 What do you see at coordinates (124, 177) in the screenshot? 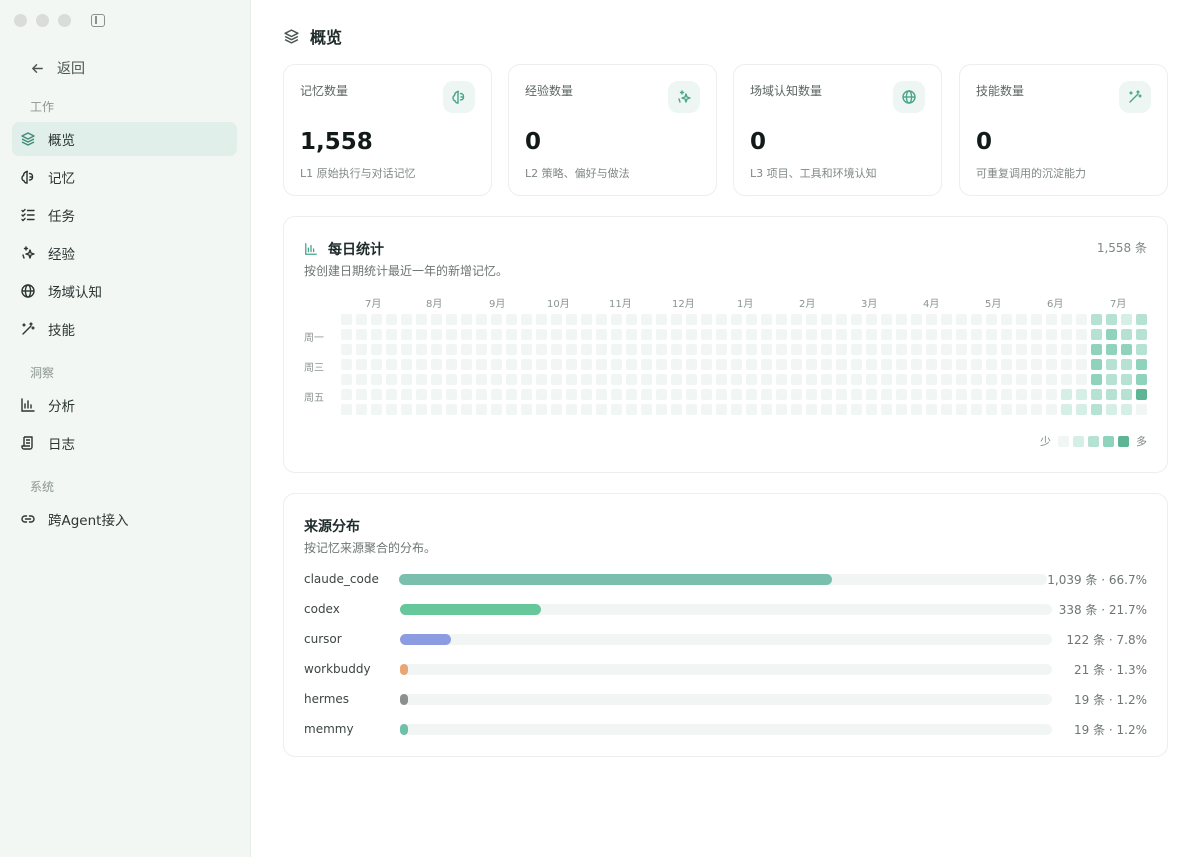
I see `sidebar-item-memory: 记忆` at bounding box center [124, 177].